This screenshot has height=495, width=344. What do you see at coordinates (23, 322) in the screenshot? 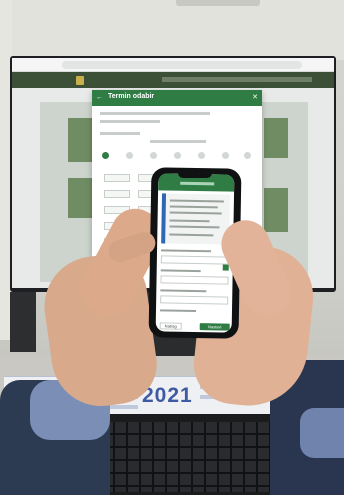
I see `speaker` at bounding box center [23, 322].